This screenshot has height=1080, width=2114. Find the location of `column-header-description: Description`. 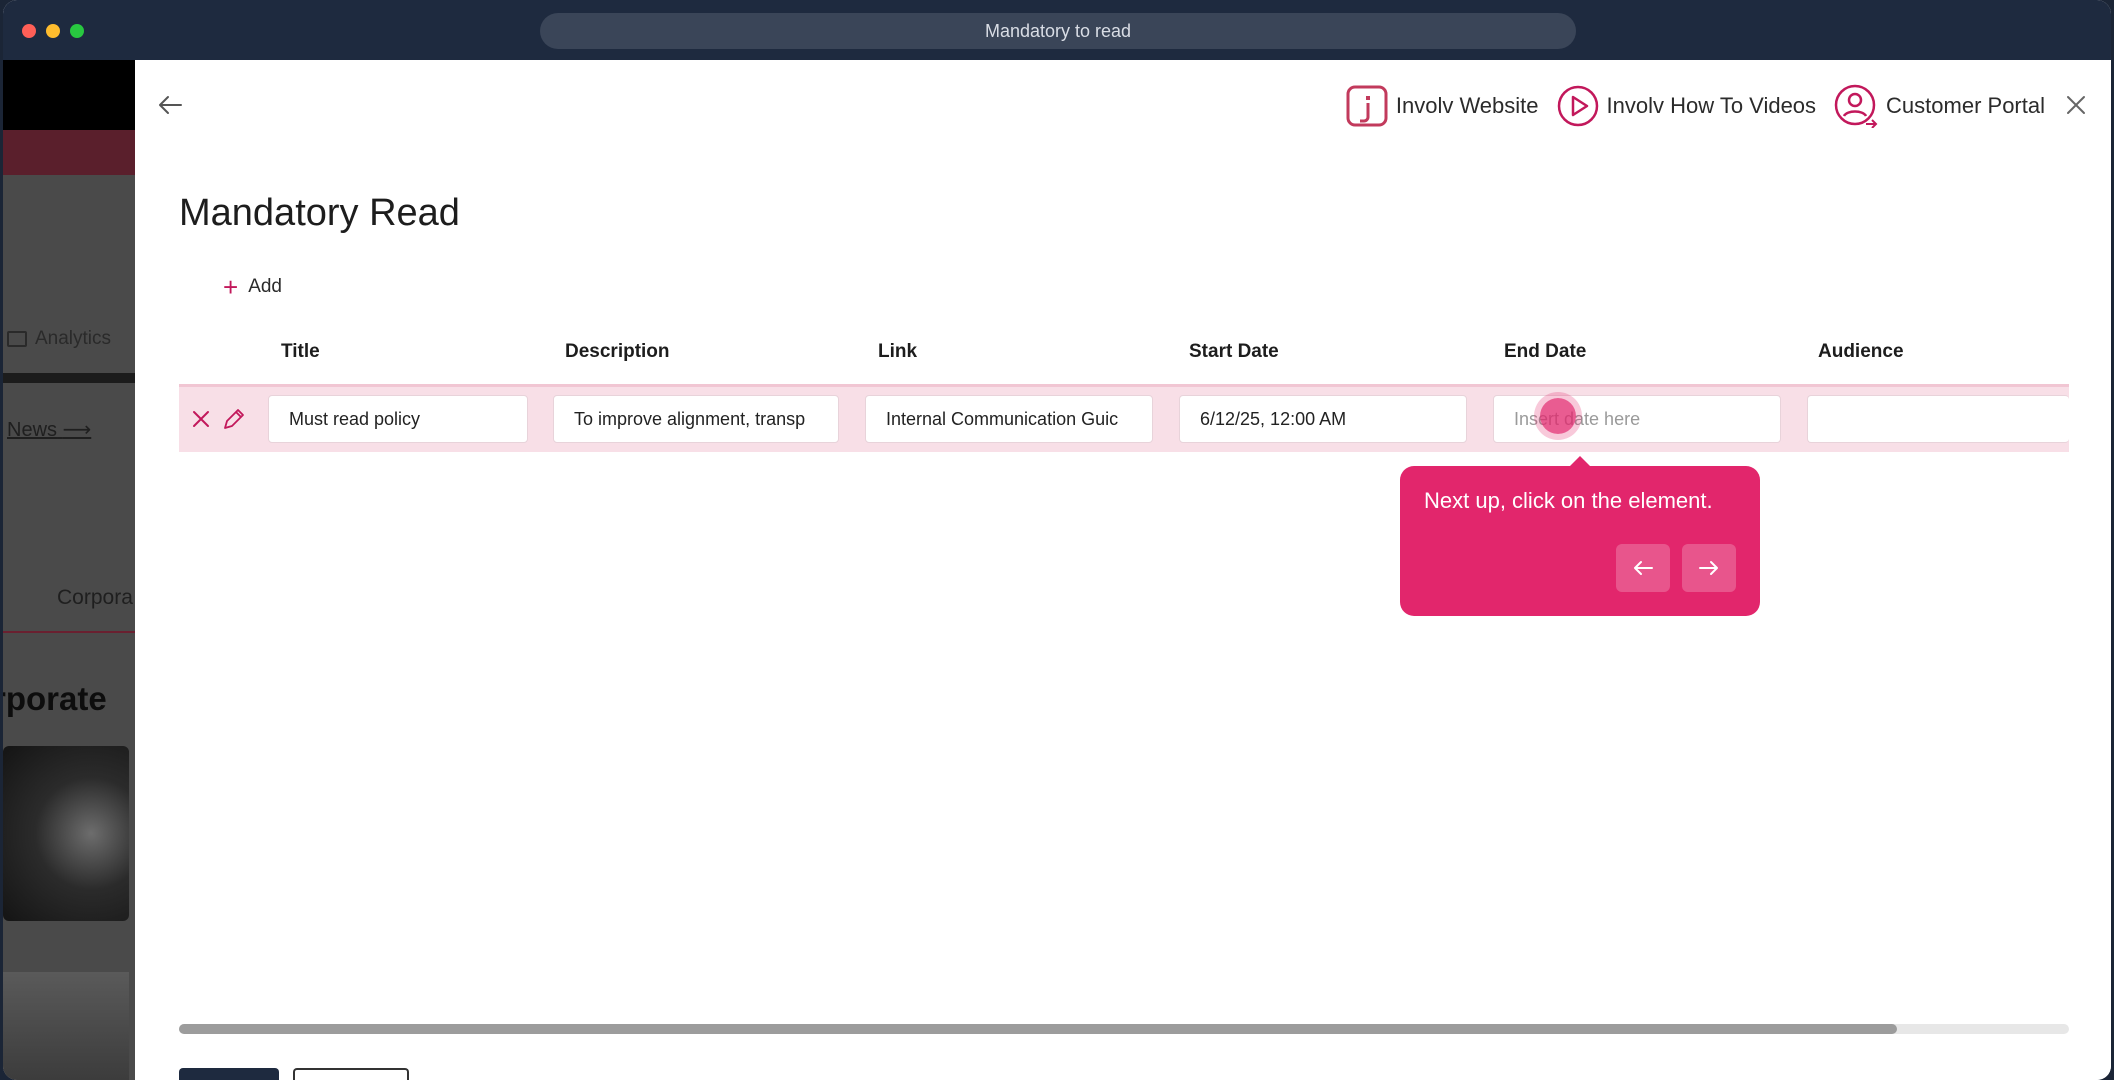

column-header-description: Description is located at coordinates (617, 351).